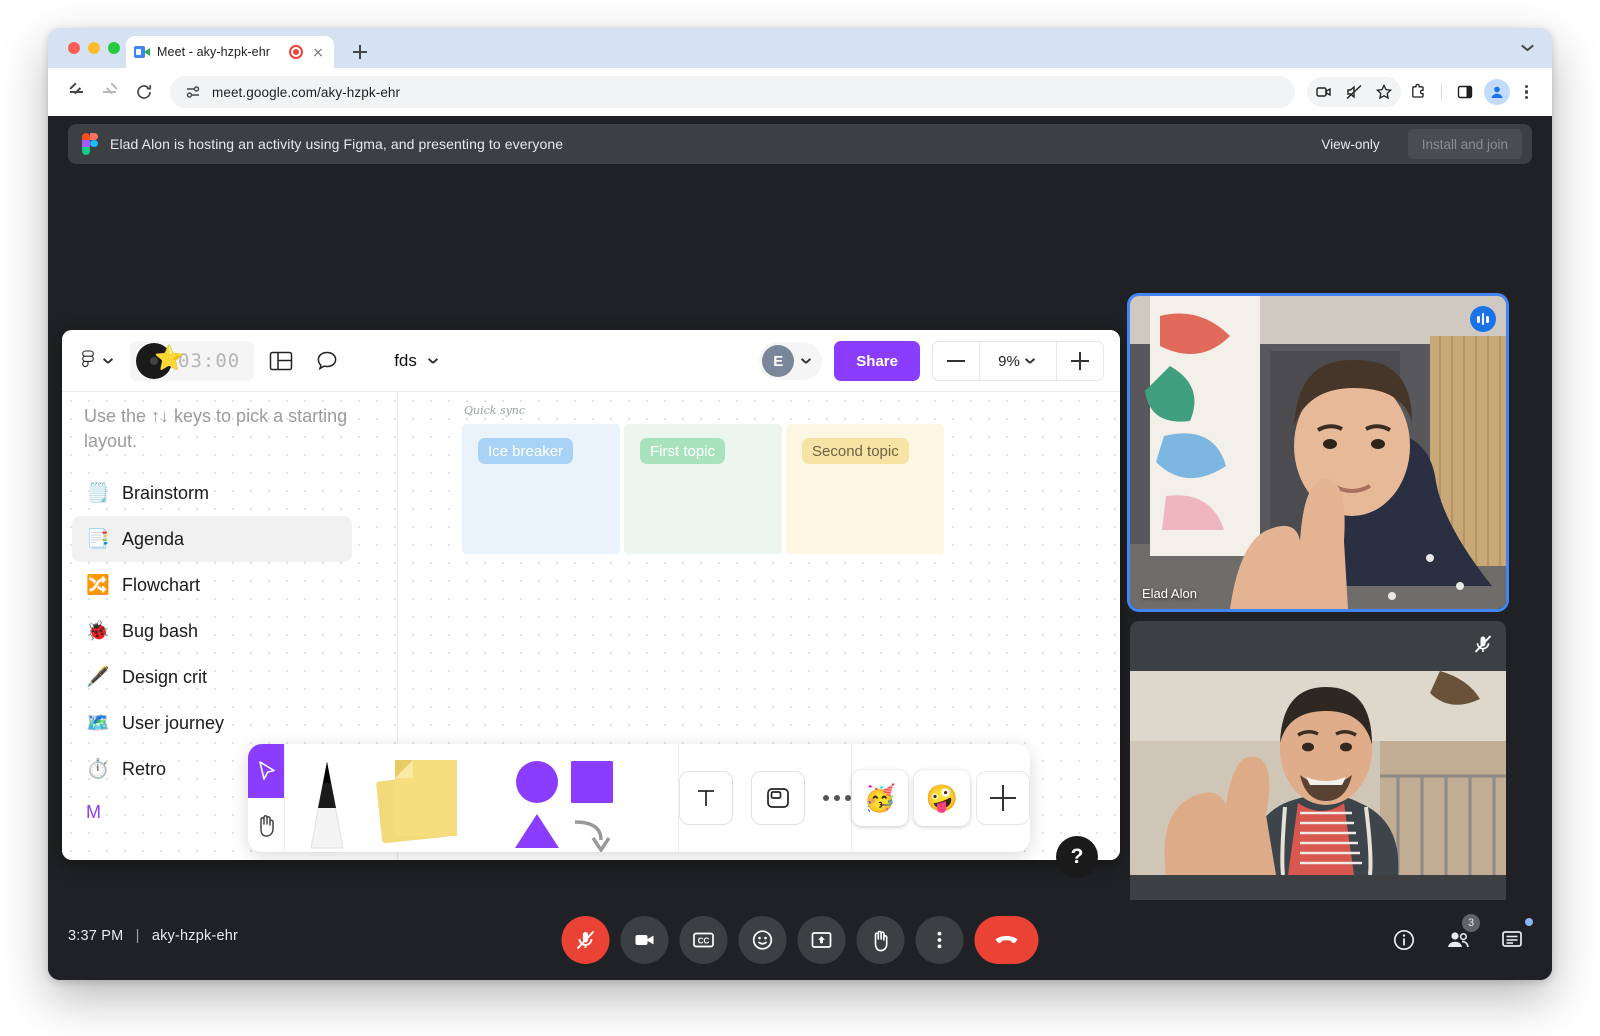  Describe the element at coordinates (153, 538) in the screenshot. I see `template-label: Agenda` at that location.